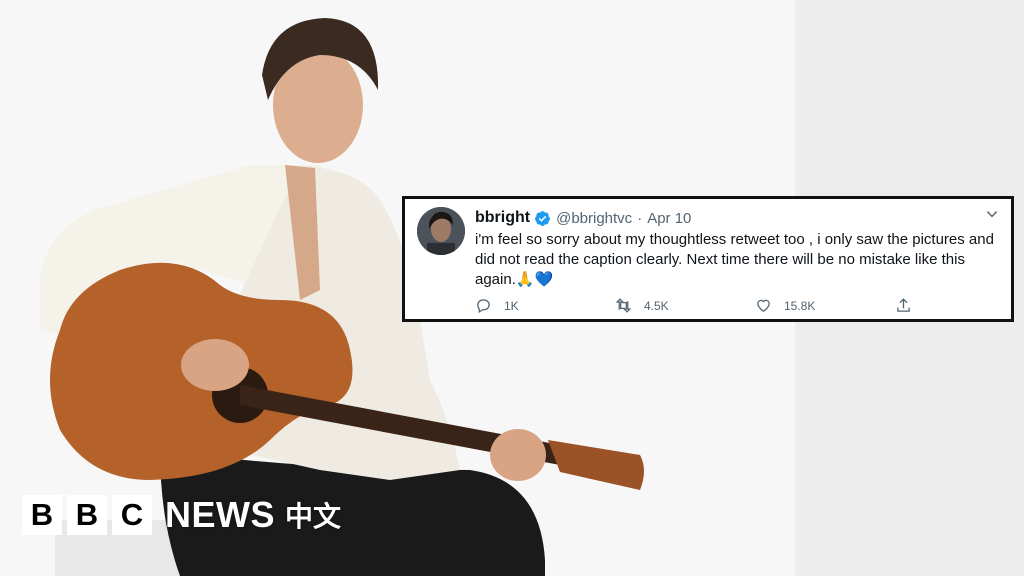 The height and width of the screenshot is (576, 1024). What do you see at coordinates (511, 305) in the screenshot?
I see `reply-count: 1K` at bounding box center [511, 305].